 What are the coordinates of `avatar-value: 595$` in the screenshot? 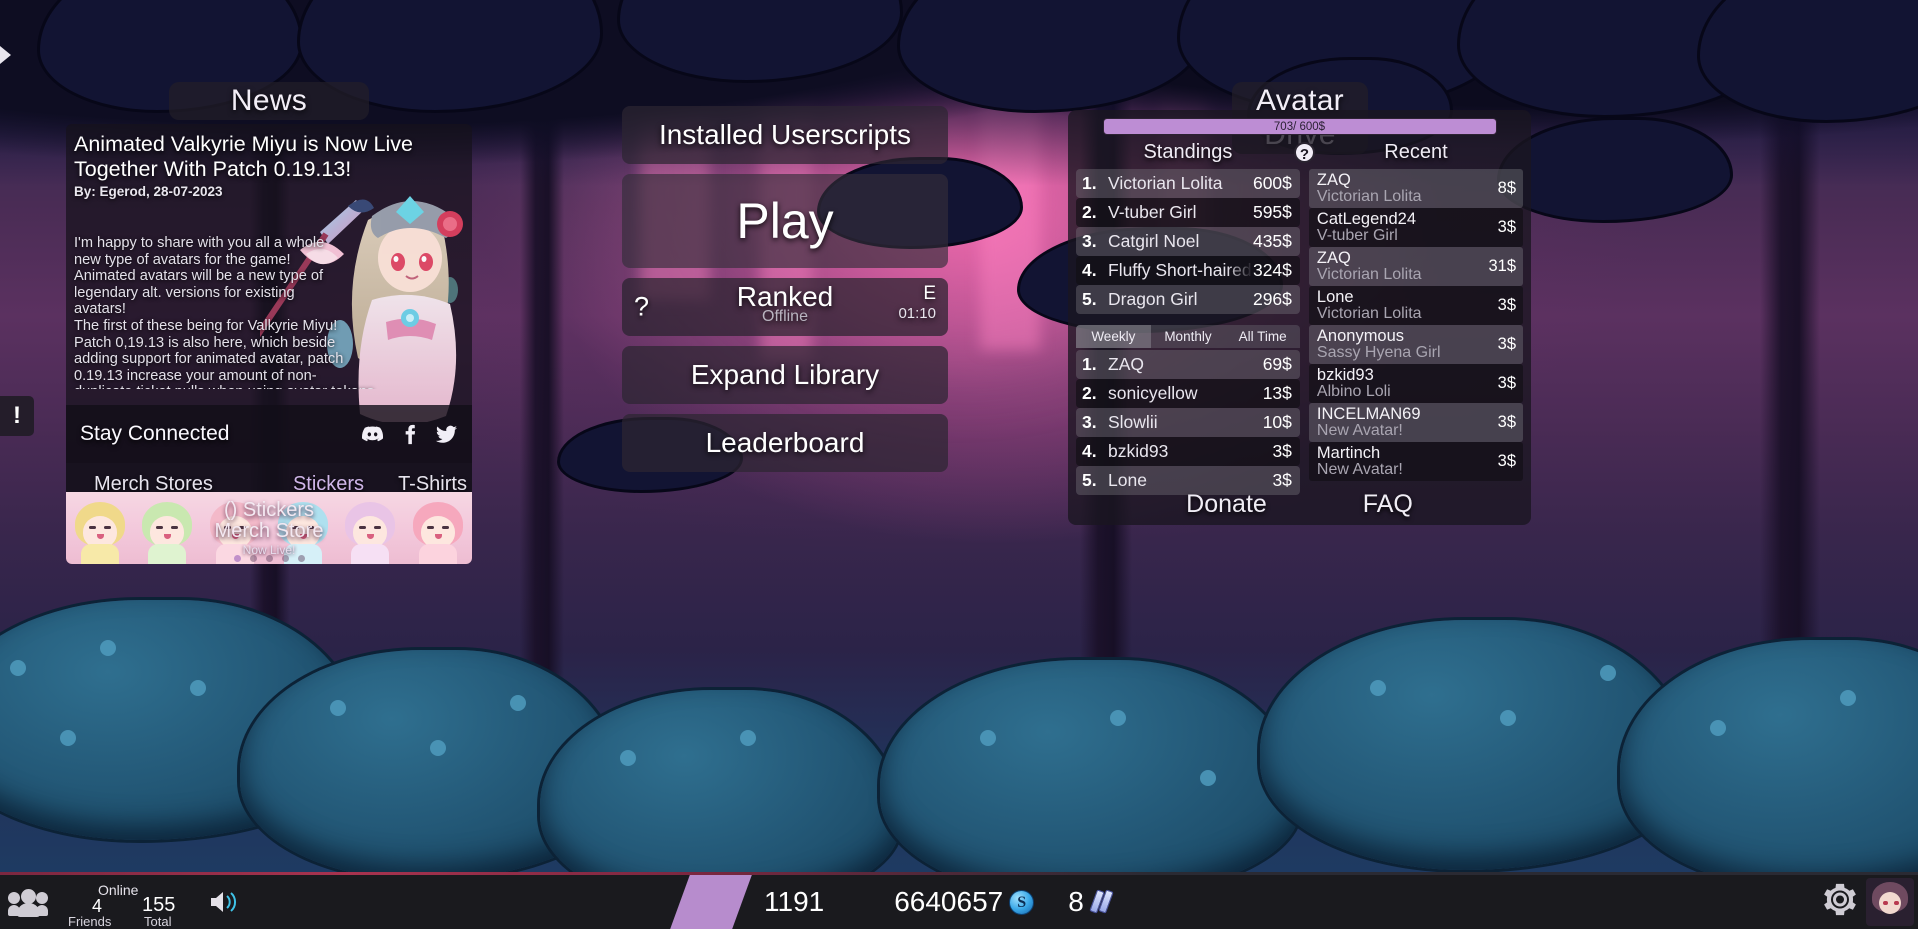 It's located at (1272, 212).